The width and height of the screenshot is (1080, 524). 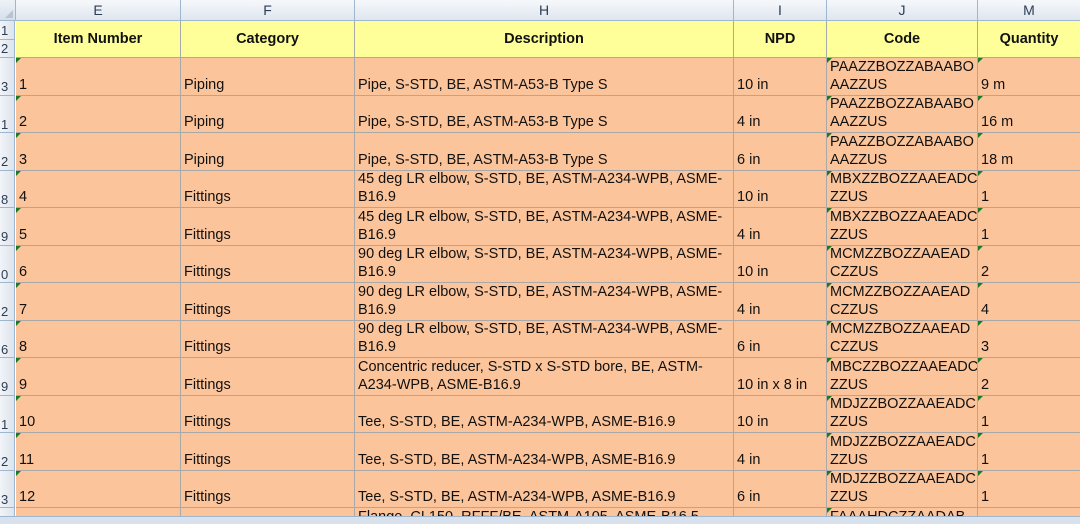 I want to click on quantity-cell: 3, so click(x=1029, y=339).